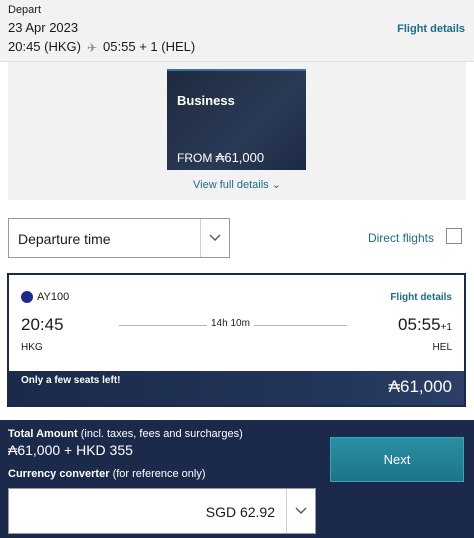  I want to click on fare-from-price: FROM ₳61,000, so click(220, 157).